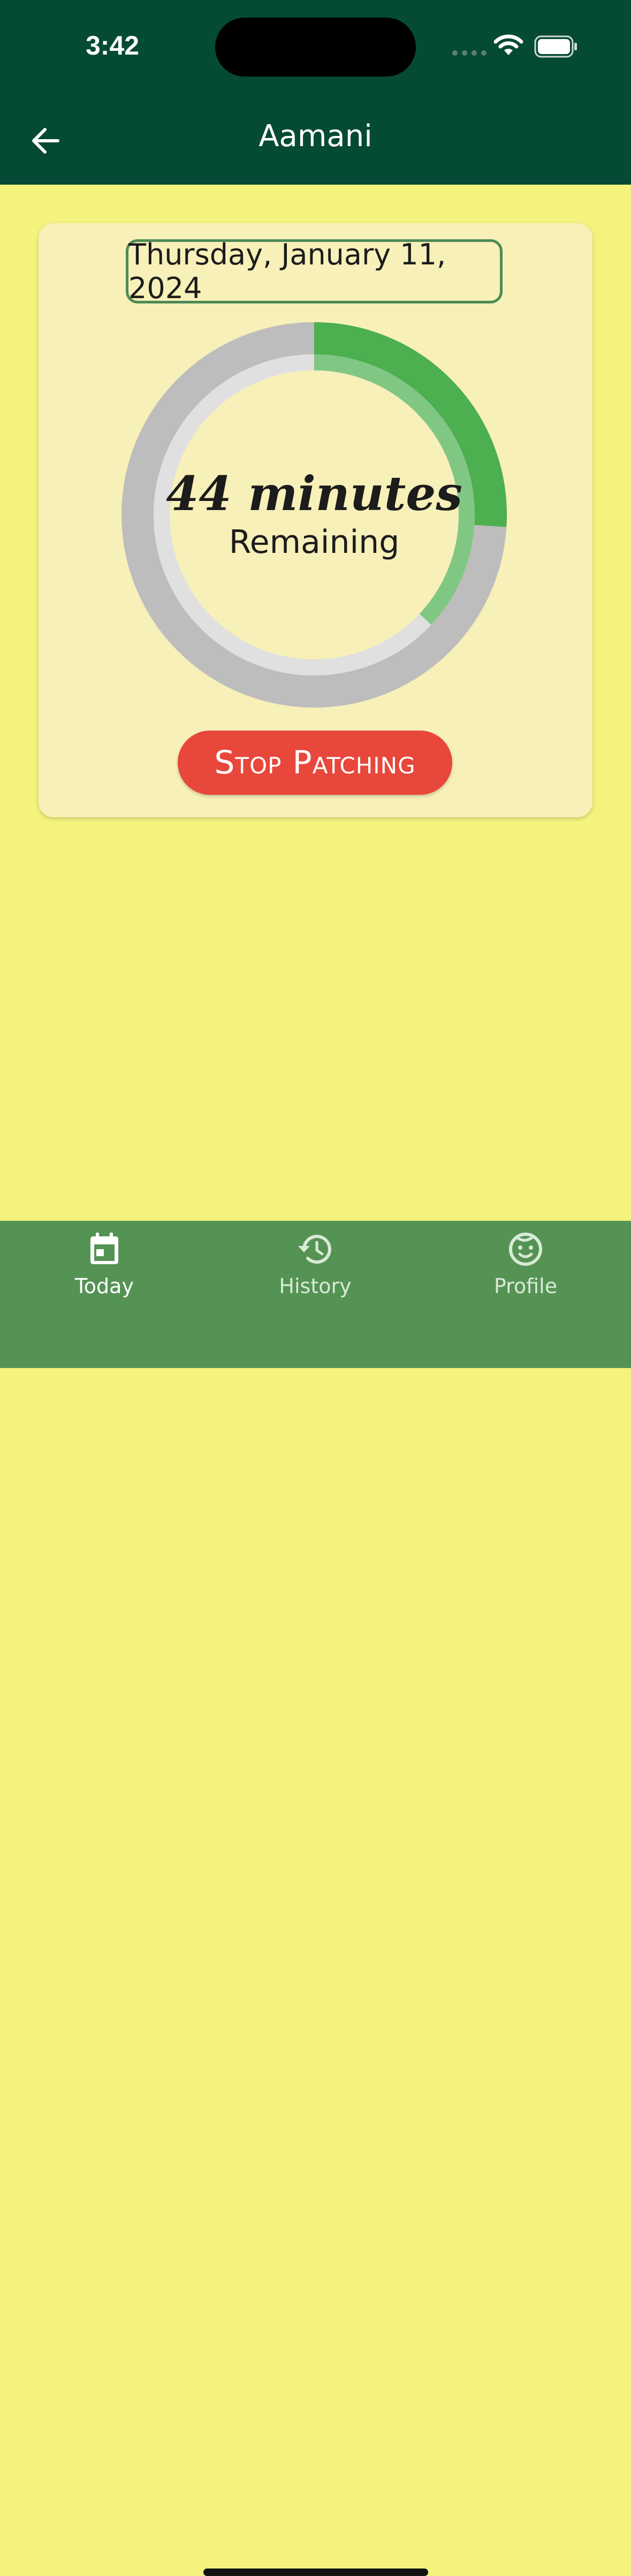 This screenshot has width=631, height=2576. I want to click on status-bar: 3:42, so click(315, 45).